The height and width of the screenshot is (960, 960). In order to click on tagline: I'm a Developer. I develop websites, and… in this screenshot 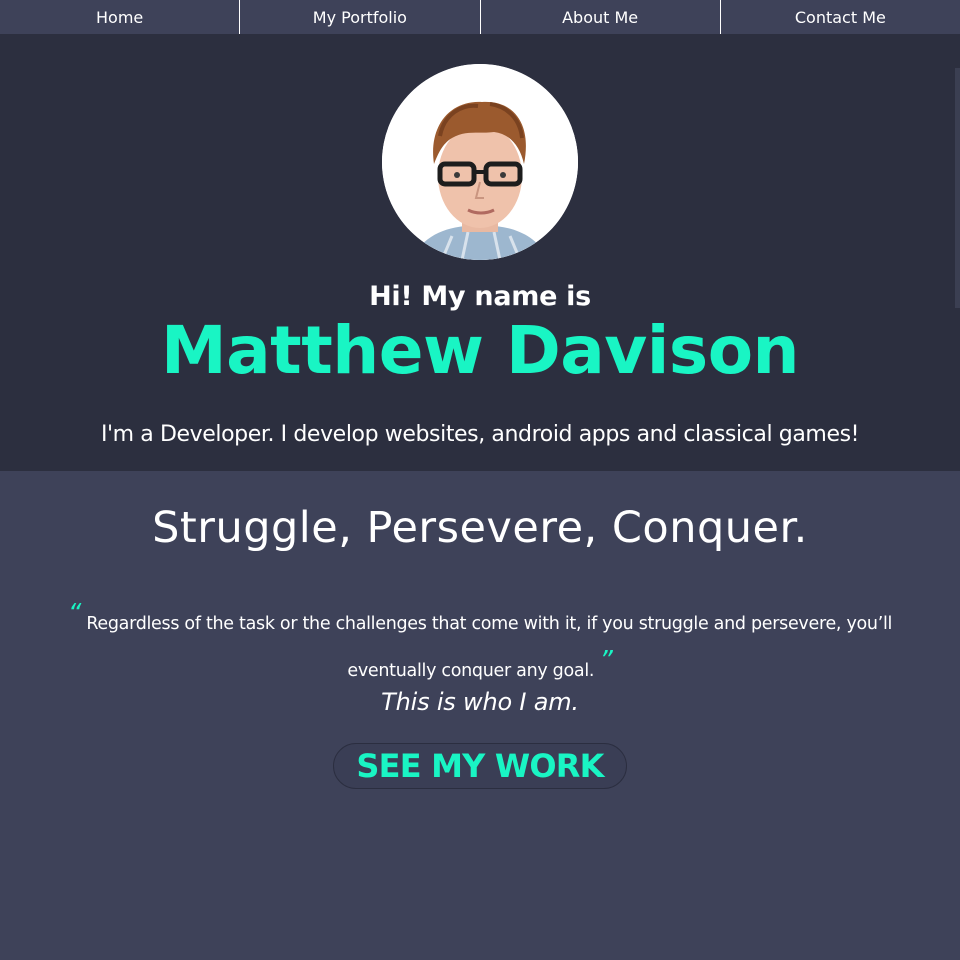, I will do `click(480, 434)`.